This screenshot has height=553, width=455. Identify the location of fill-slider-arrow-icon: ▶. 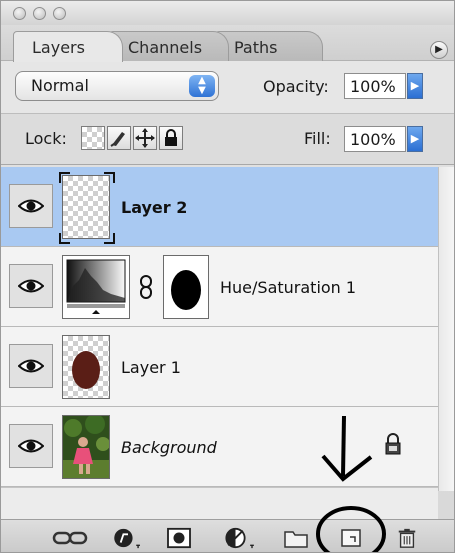
(415, 139).